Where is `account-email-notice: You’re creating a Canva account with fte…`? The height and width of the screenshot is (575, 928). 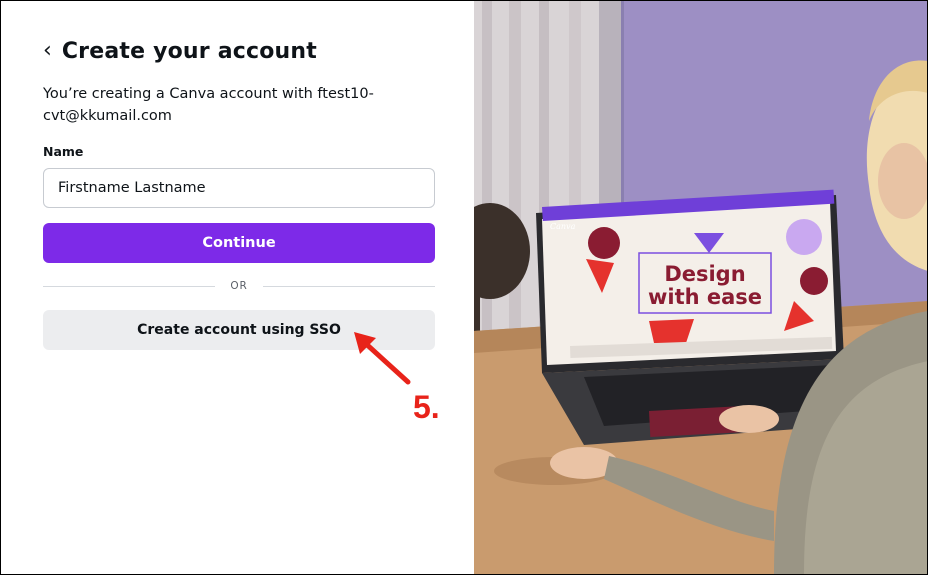 account-email-notice: You’re creating a Canva account with fte… is located at coordinates (208, 105).